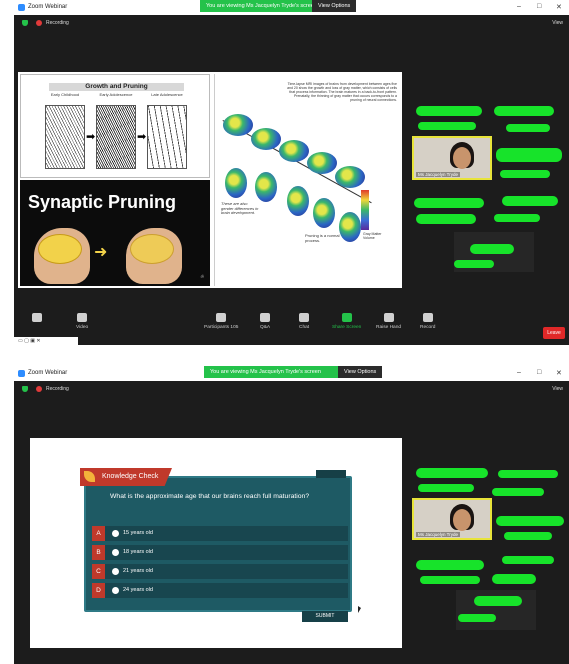 The height and width of the screenshot is (664, 569). What do you see at coordinates (388, 317) in the screenshot?
I see `raise-hand-icon` at bounding box center [388, 317].